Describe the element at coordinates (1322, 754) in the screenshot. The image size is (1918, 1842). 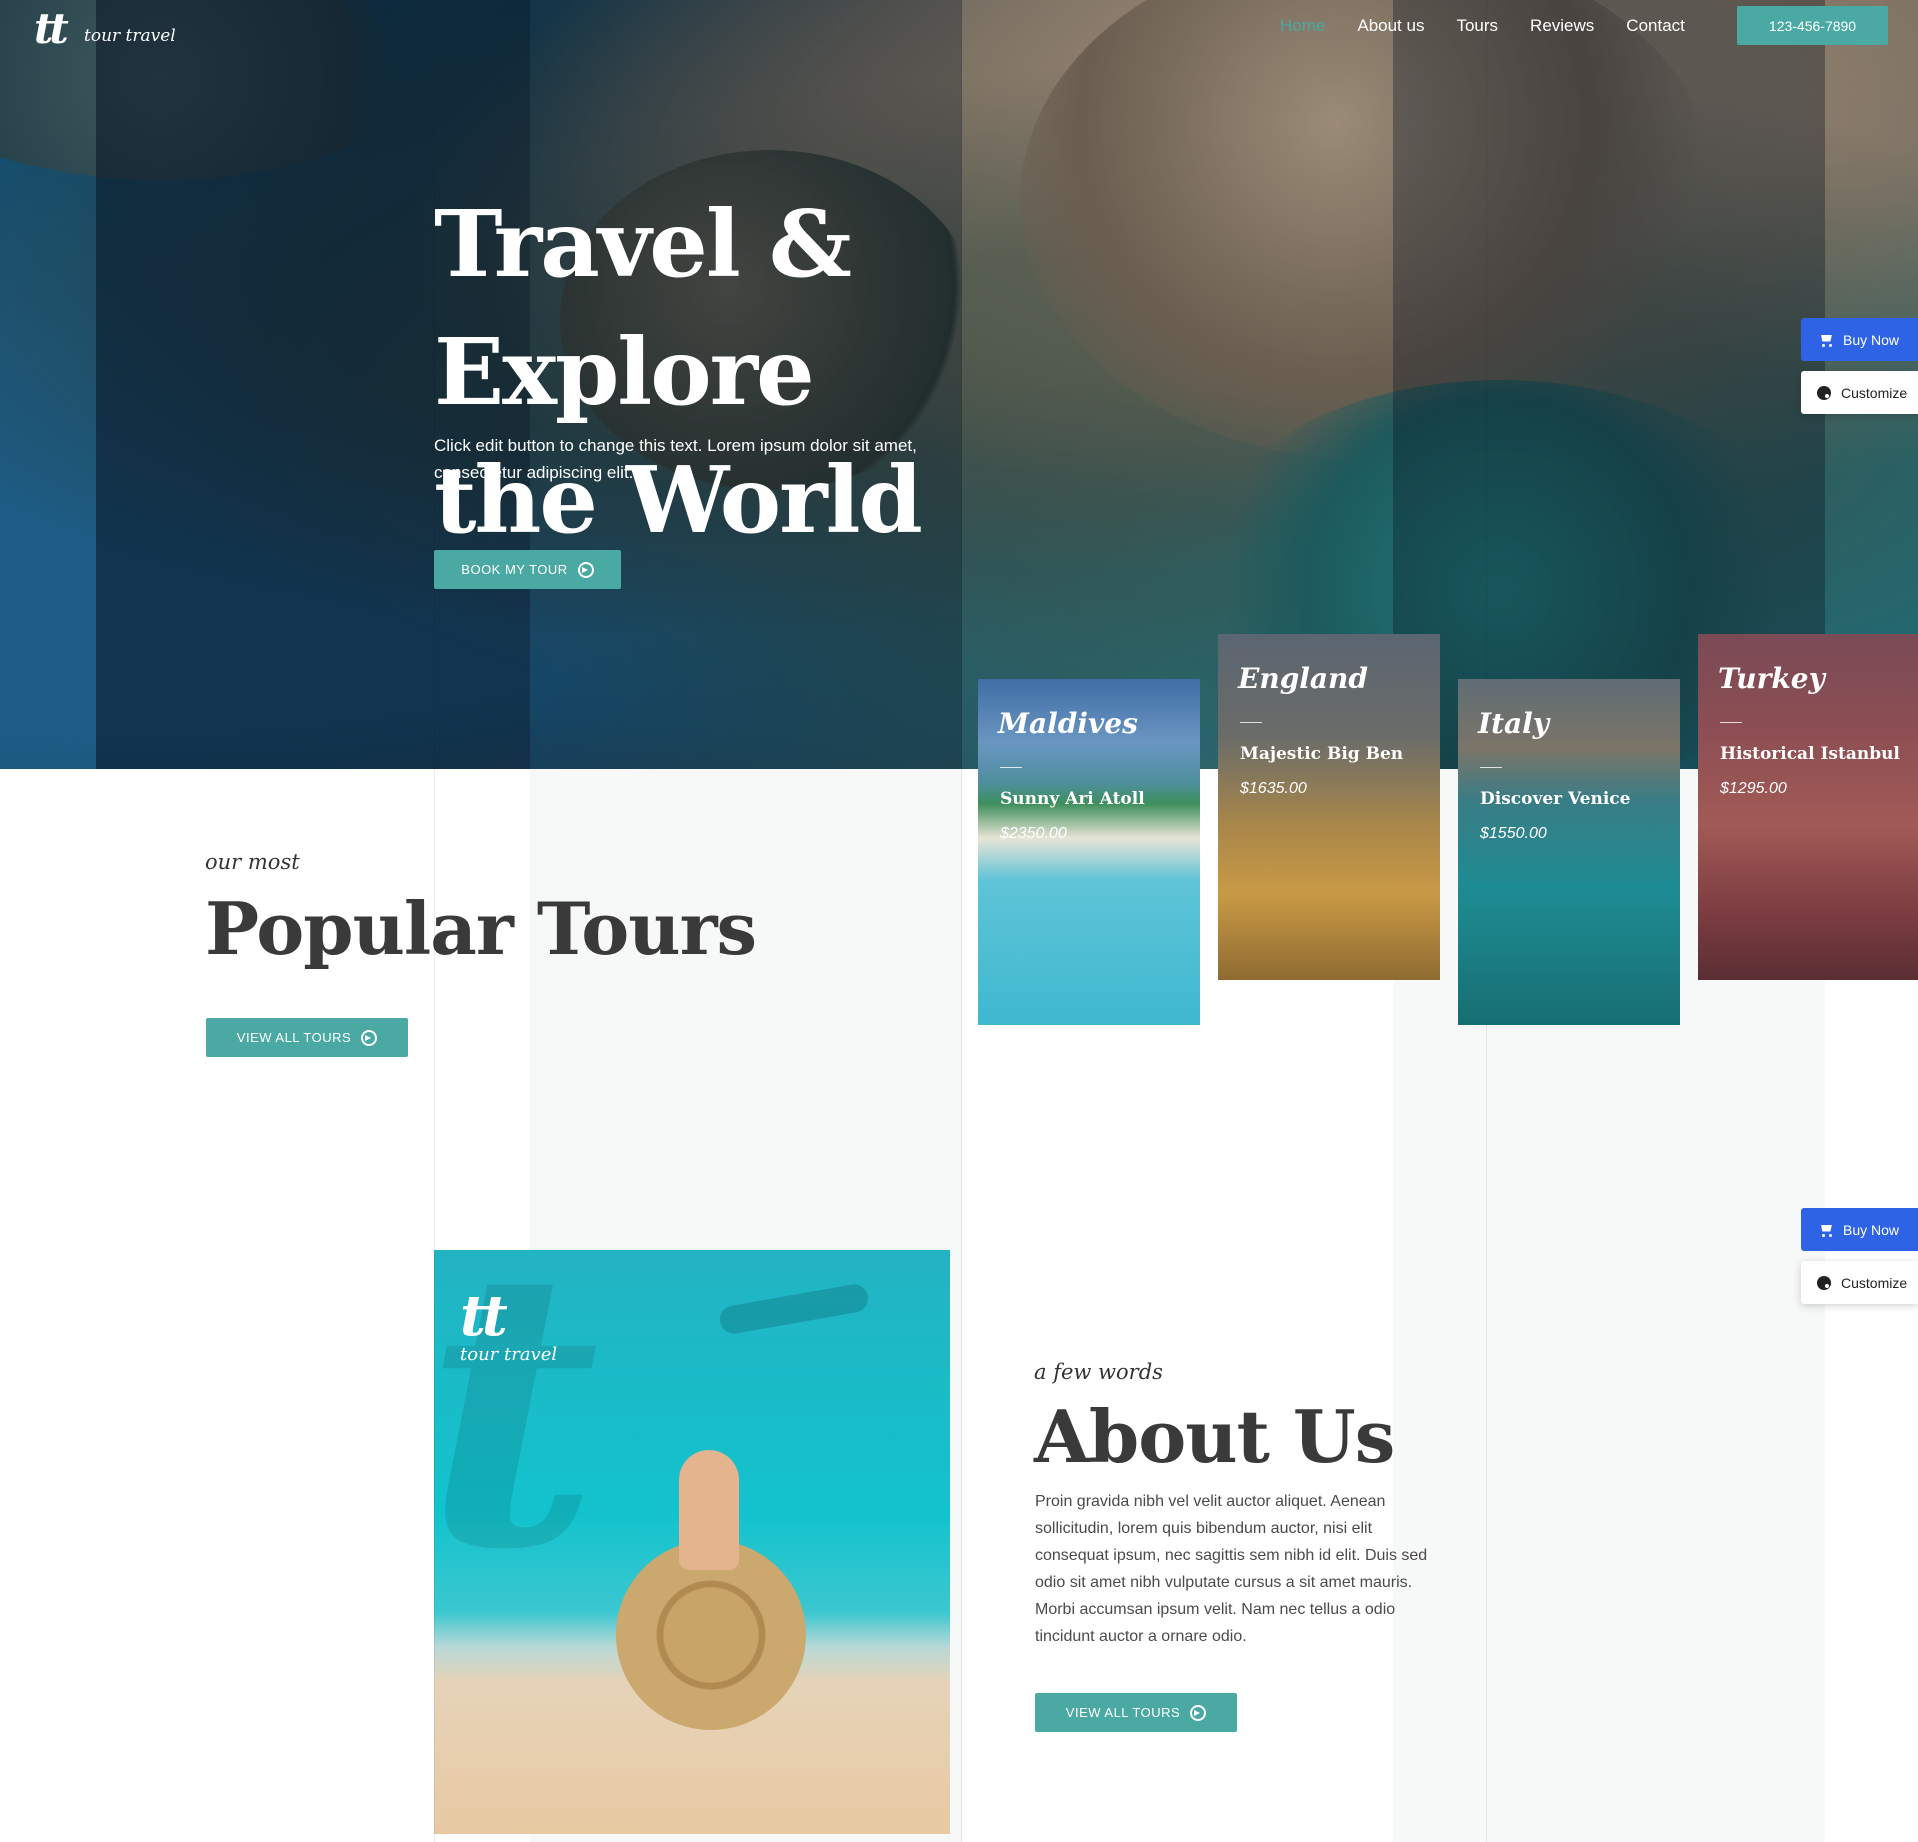
I see `card-title: Majestic Big Ben` at that location.